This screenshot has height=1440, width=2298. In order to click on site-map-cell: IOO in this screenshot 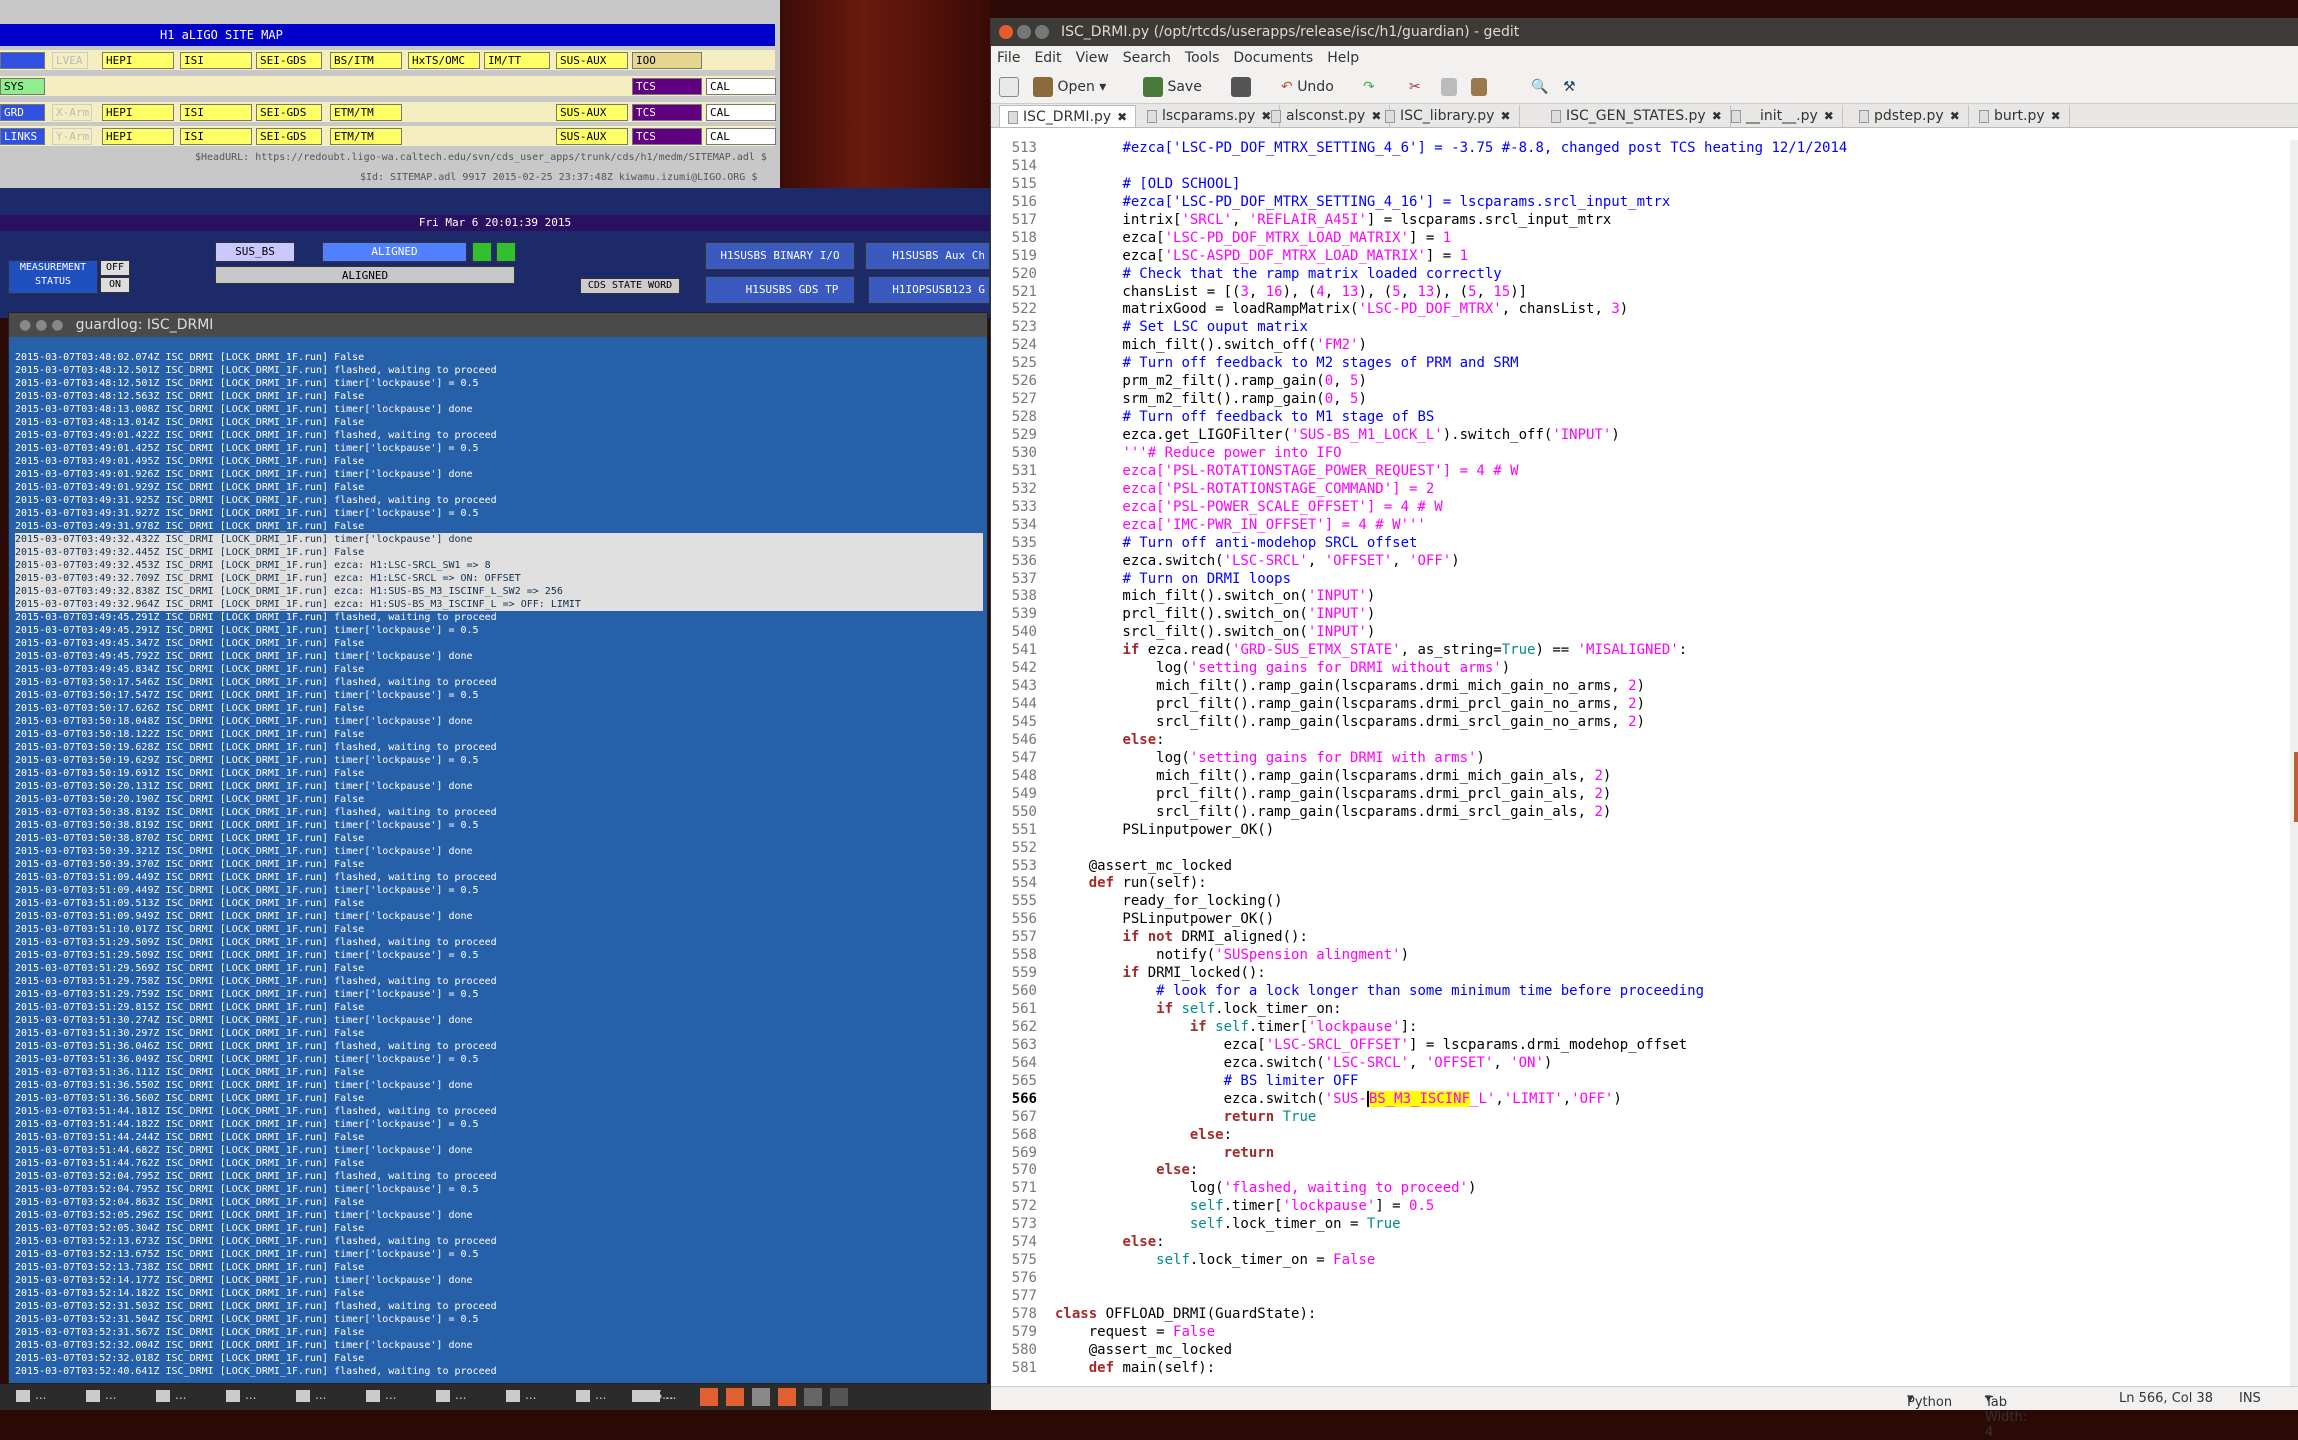, I will do `click(667, 60)`.